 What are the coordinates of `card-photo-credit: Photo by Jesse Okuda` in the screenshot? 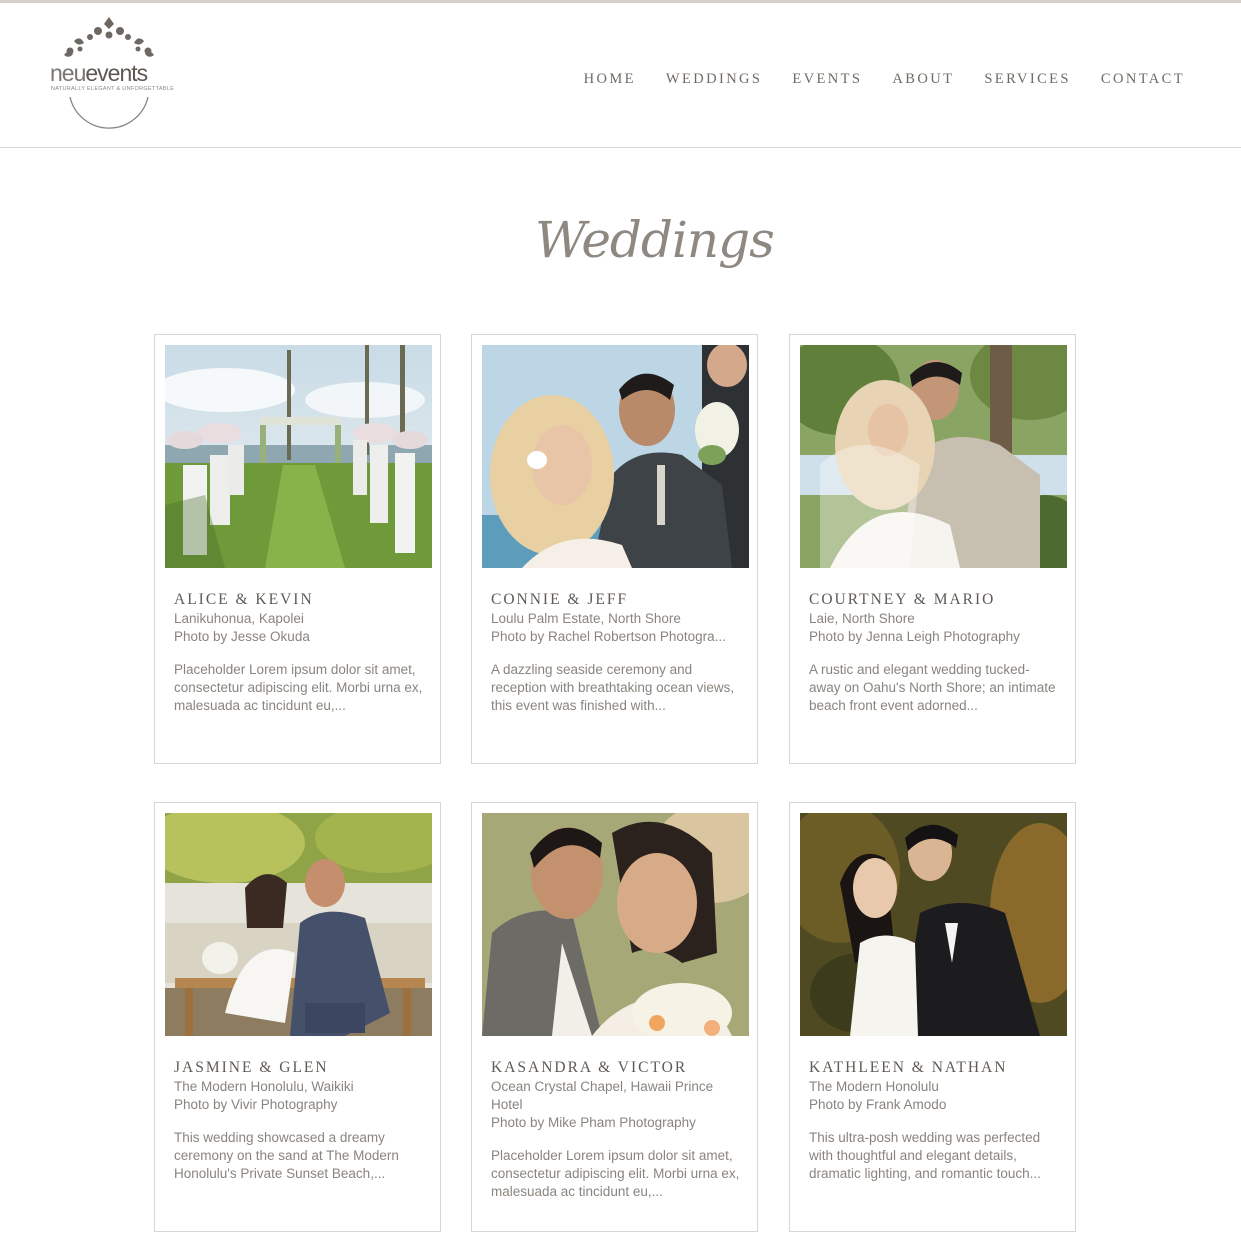 It's located at (242, 636).